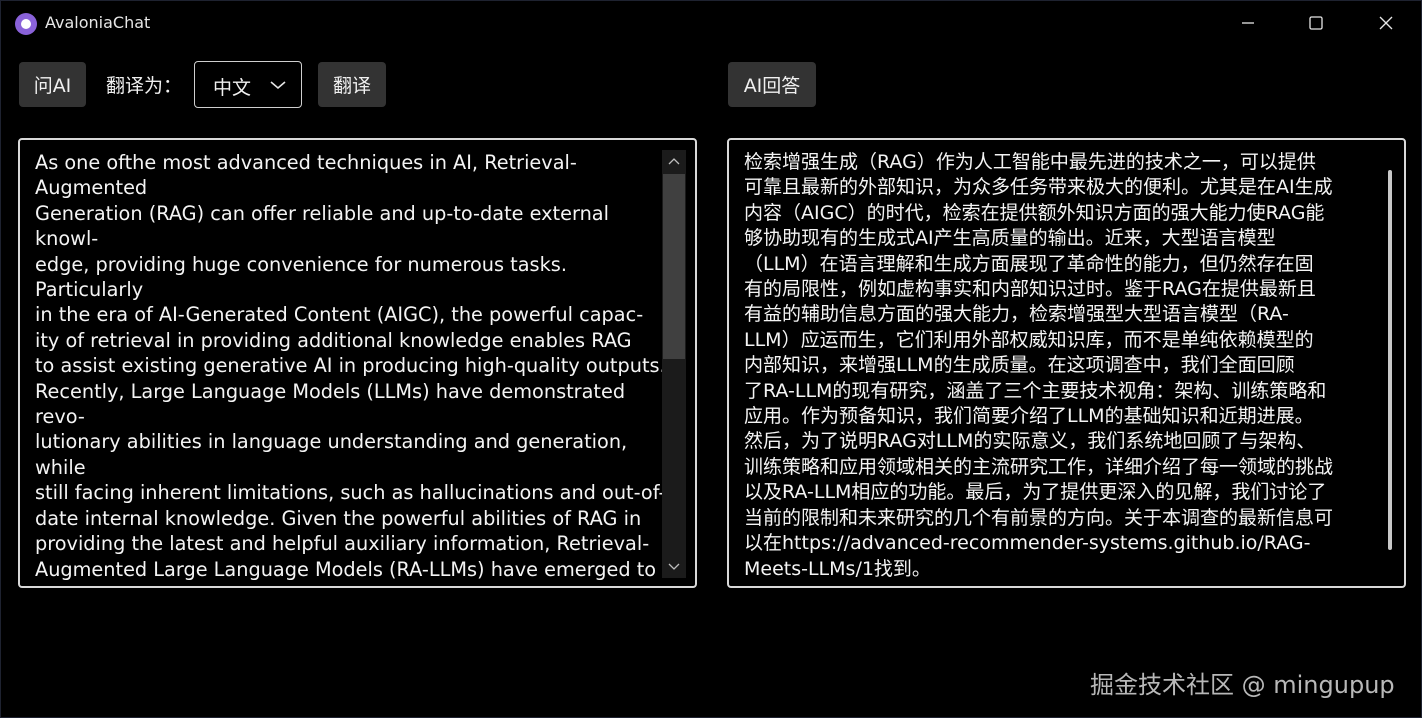  Describe the element at coordinates (352, 84) in the screenshot. I see `translate-button: 翻译` at that location.